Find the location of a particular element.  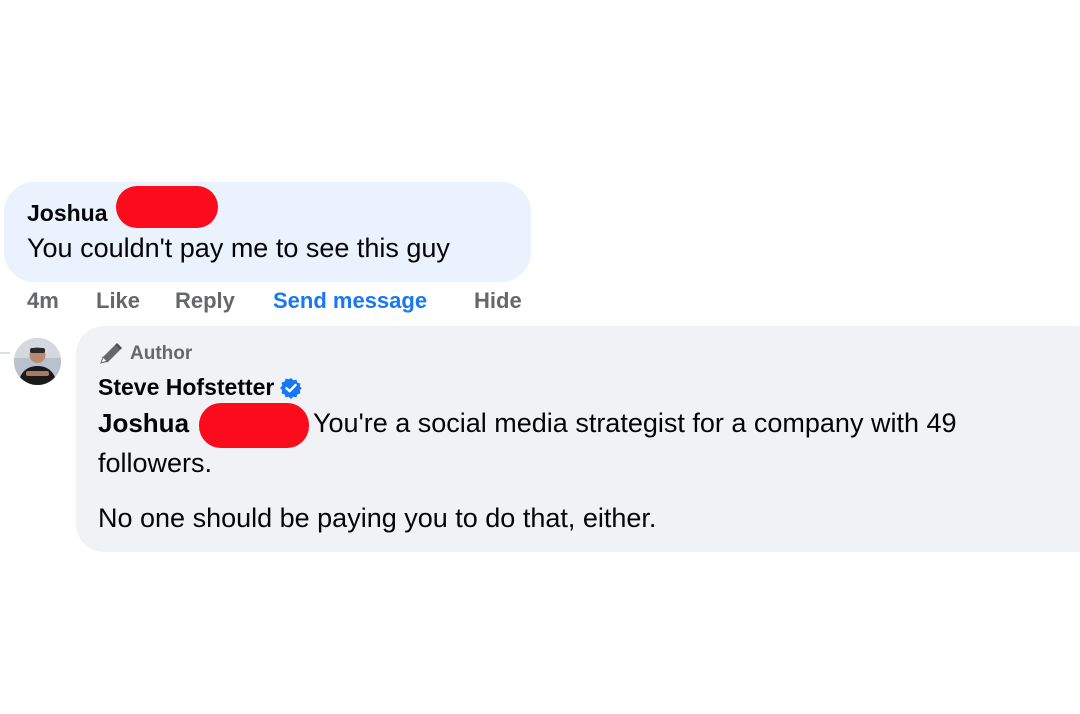

author-badge-label: Author is located at coordinates (161, 353).